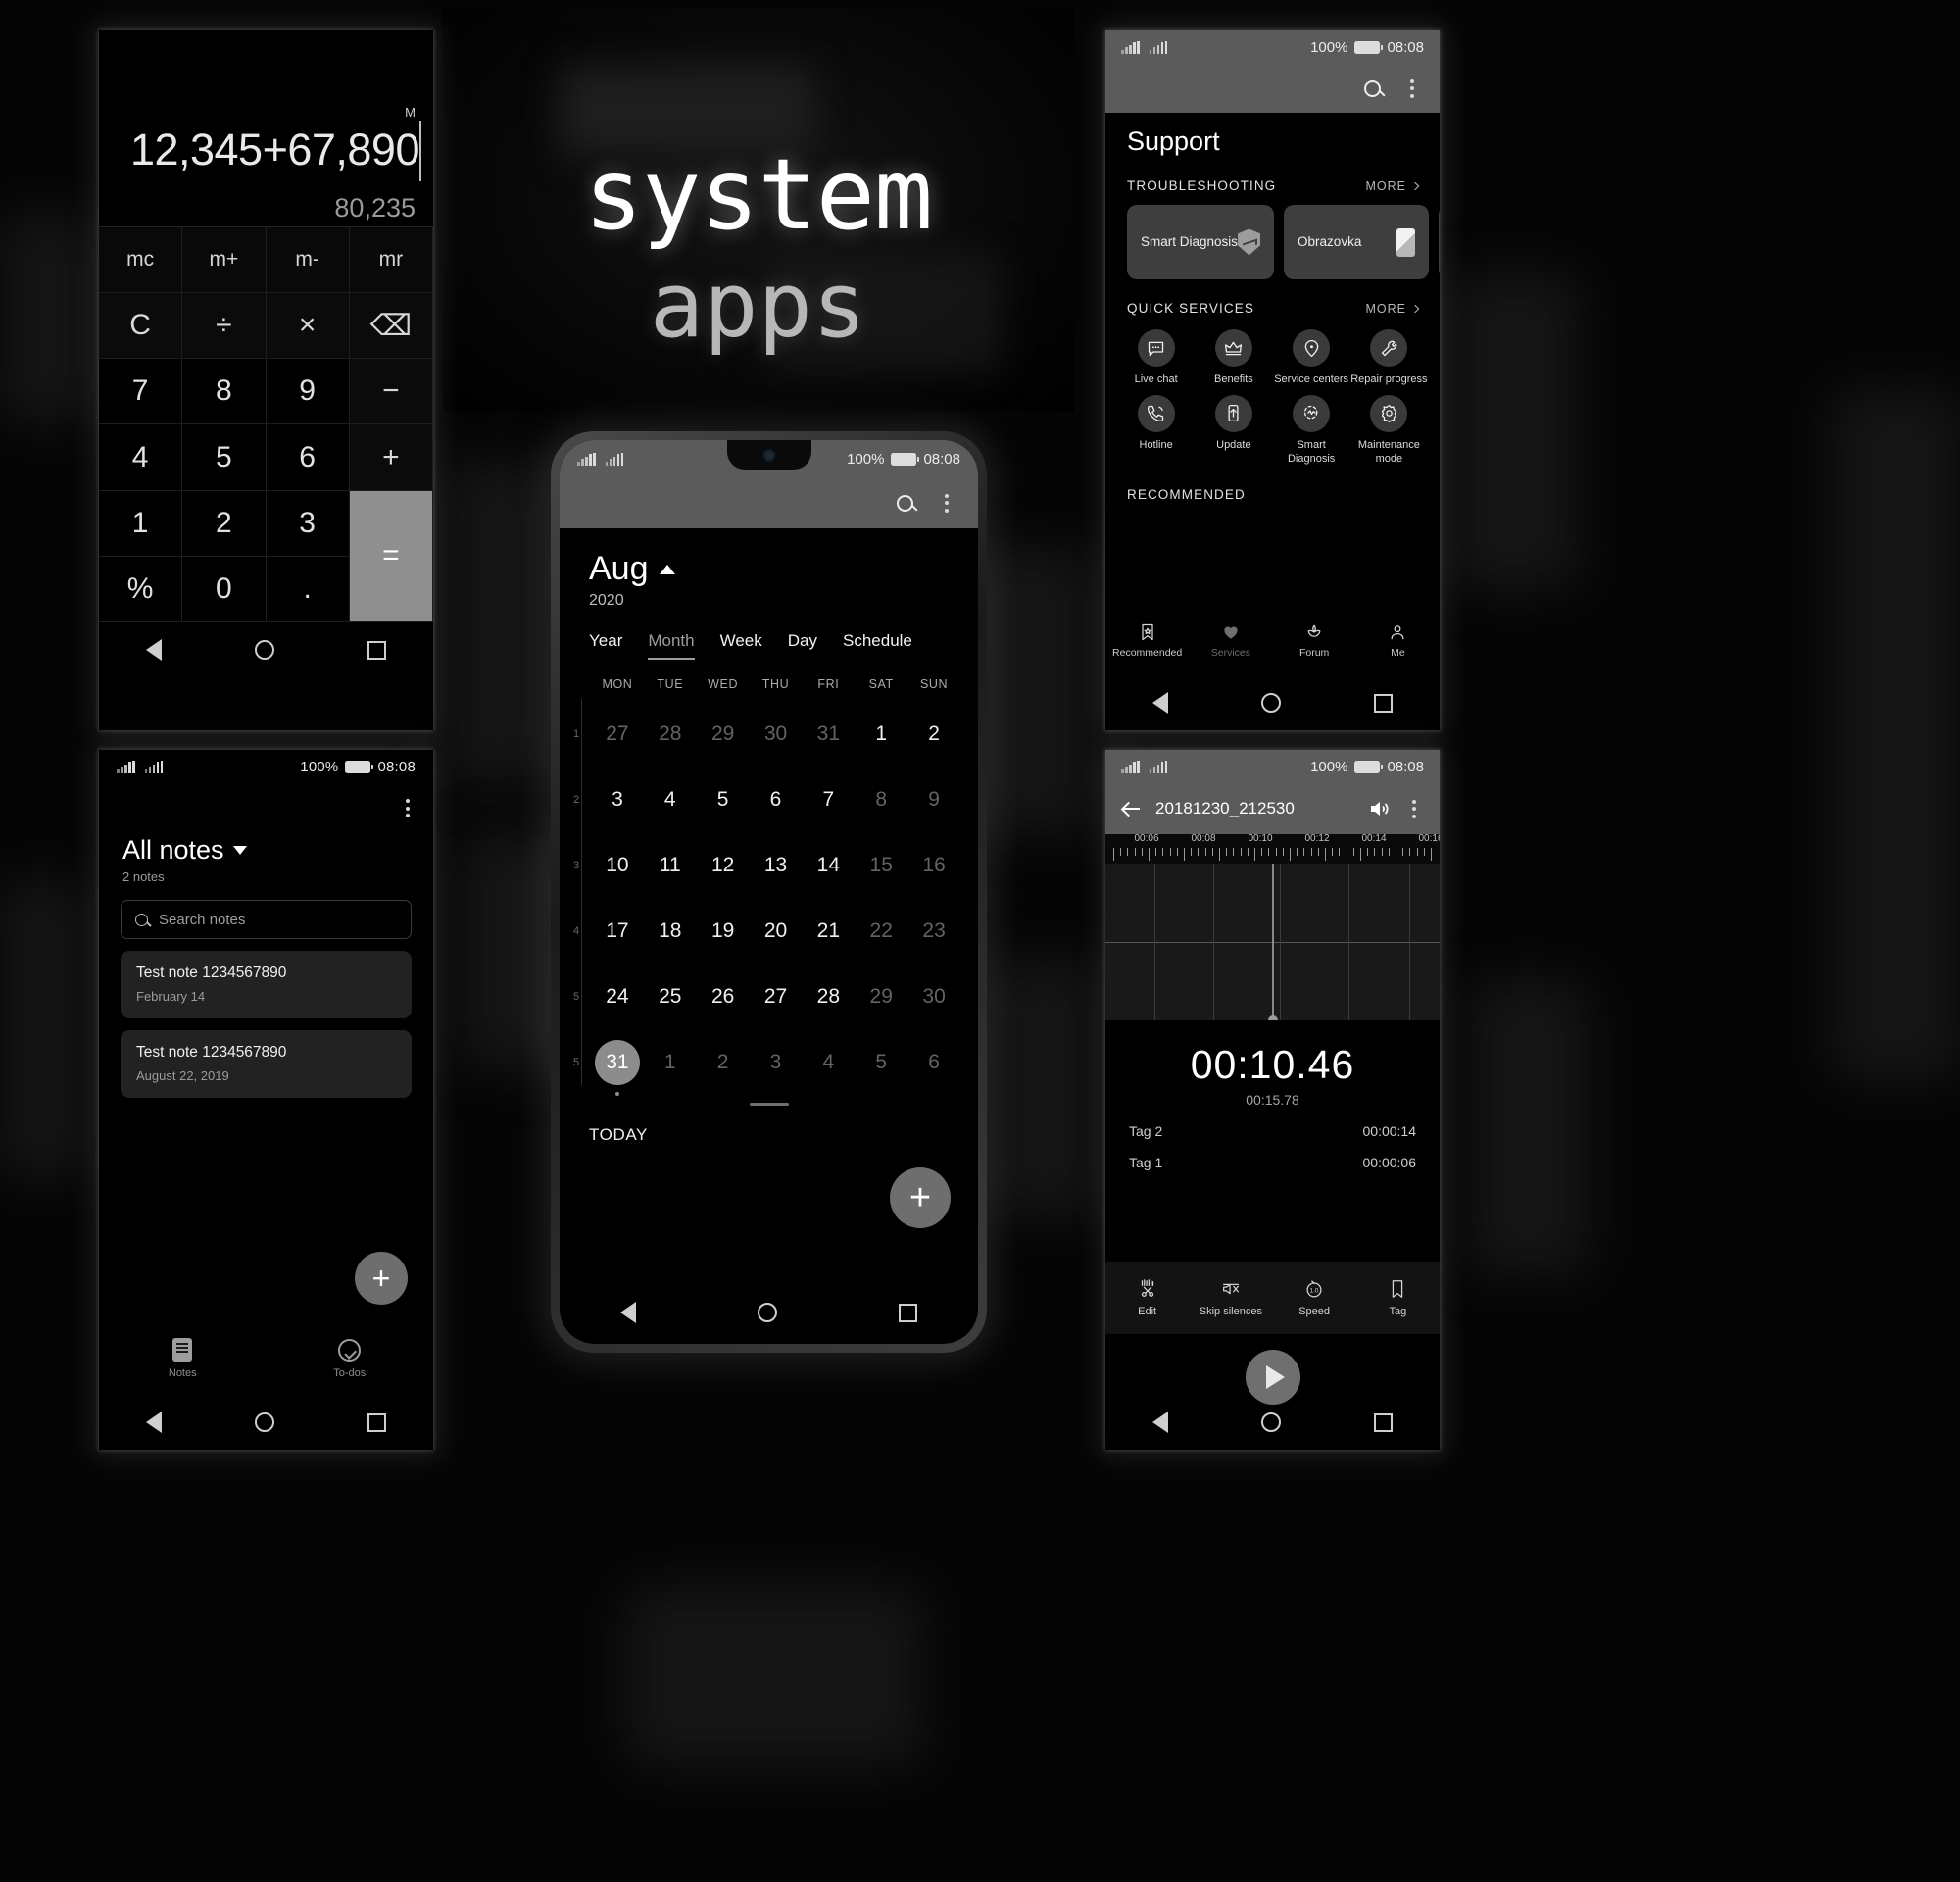  I want to click on timeline-ruler: 00:06 00:08 00:10 00:12 00:14 00:16, so click(1272, 848).